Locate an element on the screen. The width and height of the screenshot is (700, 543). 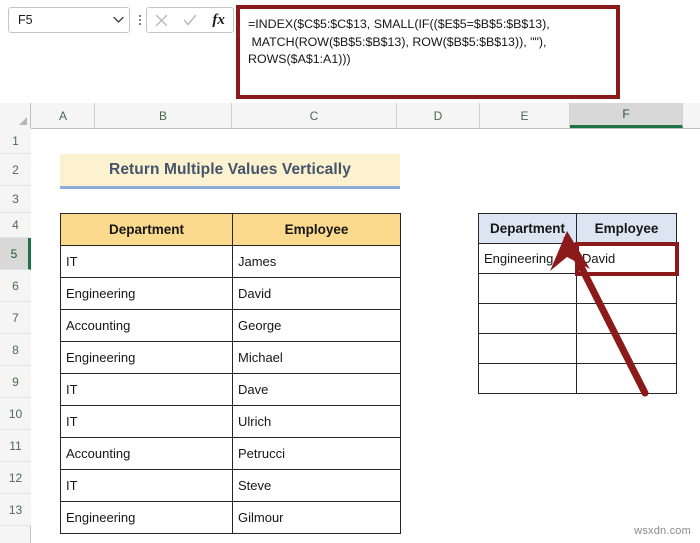
row-header-1: 1 is located at coordinates (15, 141).